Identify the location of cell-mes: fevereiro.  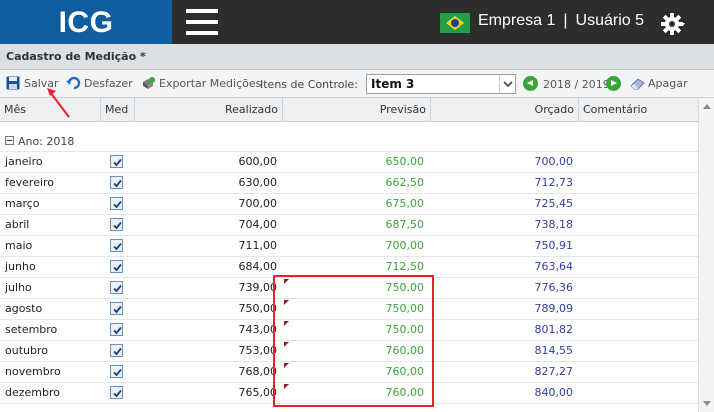
(29, 183).